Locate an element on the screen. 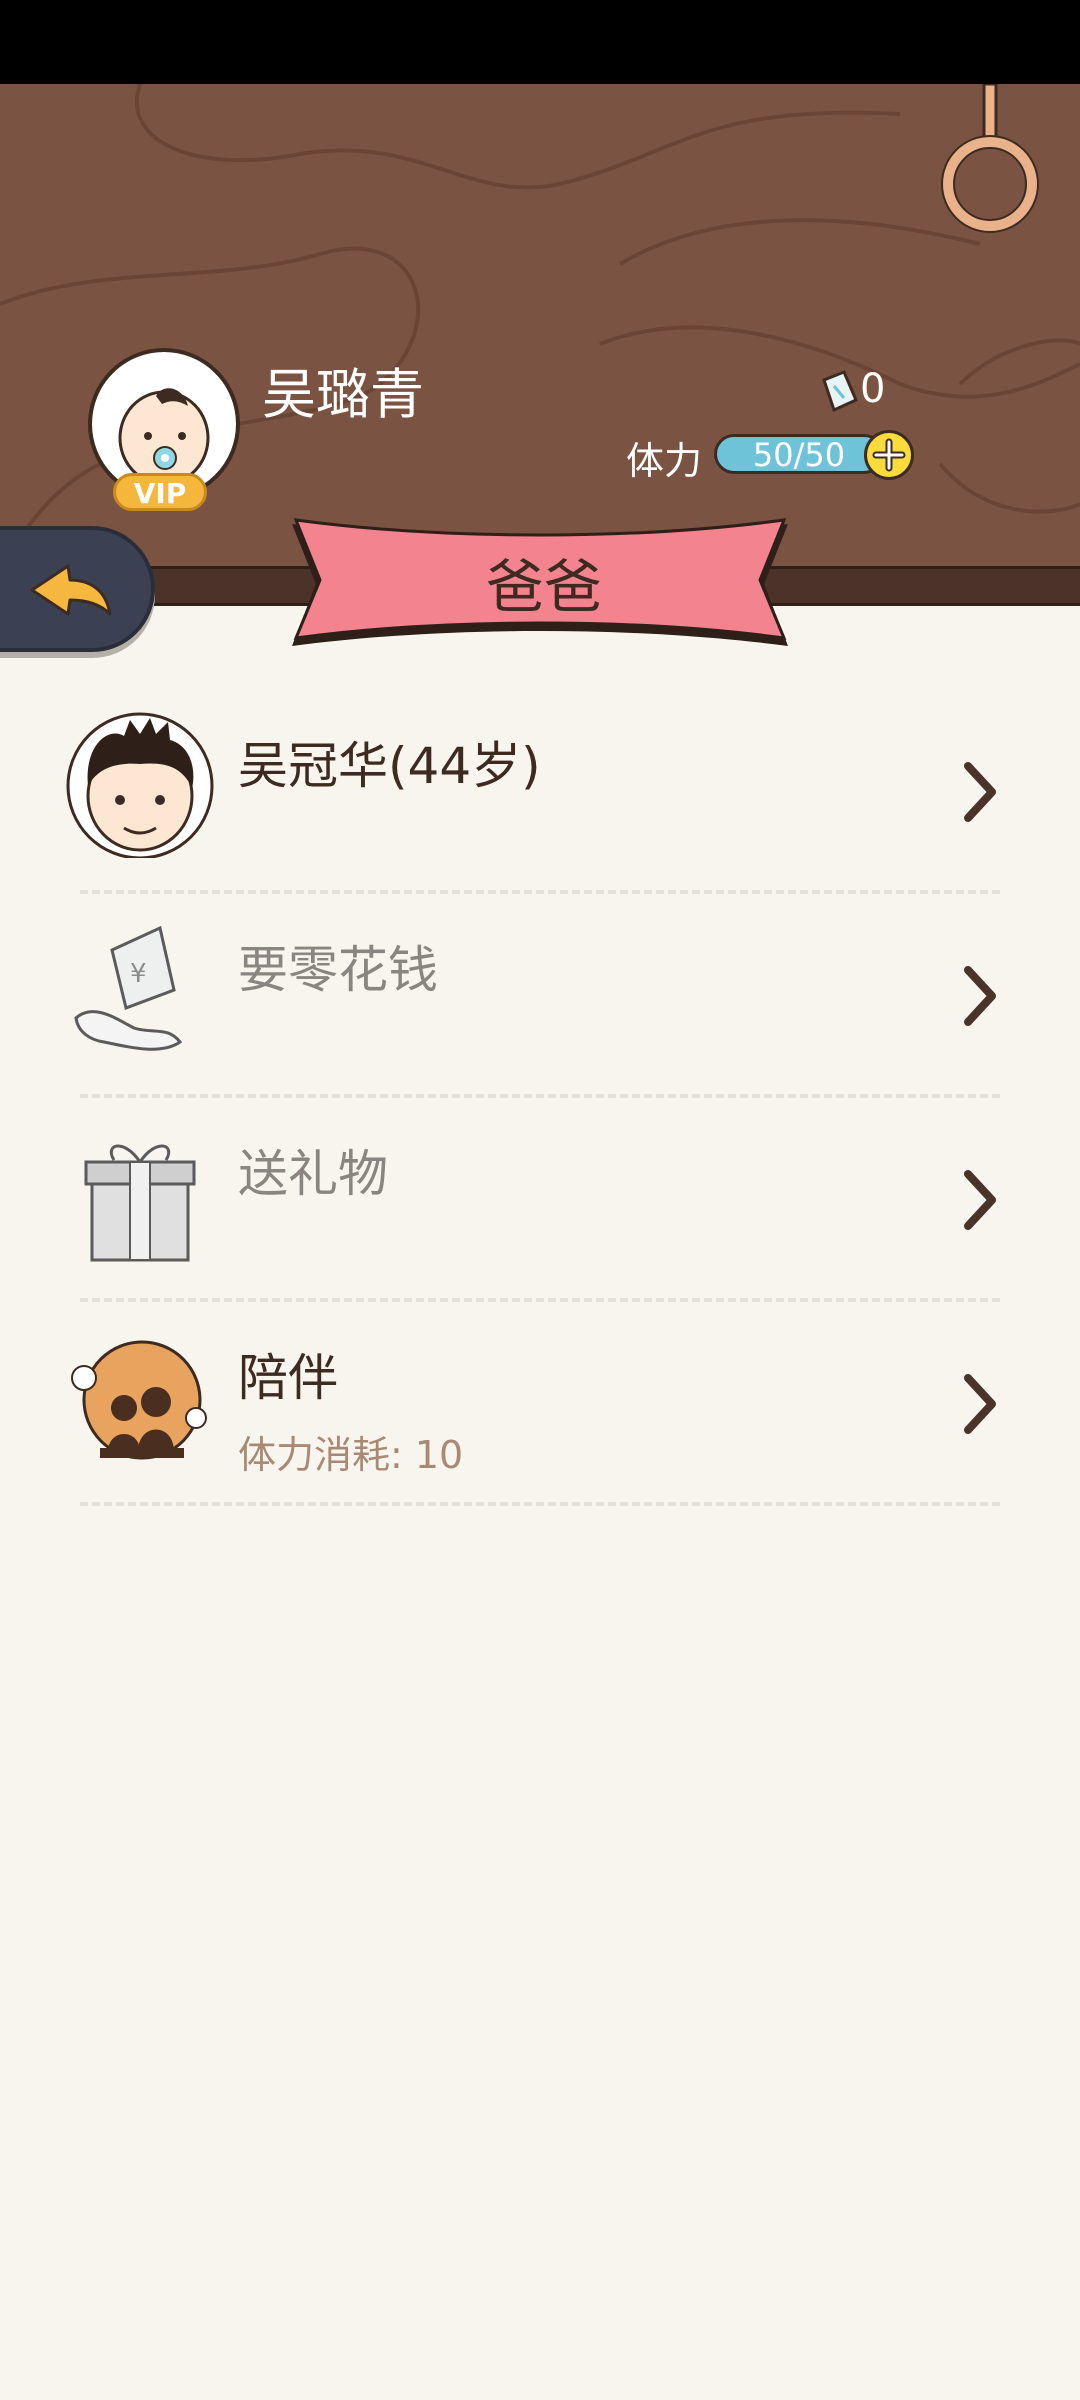 This screenshot has width=1080, height=2400. vip-badge: VIP is located at coordinates (160, 492).